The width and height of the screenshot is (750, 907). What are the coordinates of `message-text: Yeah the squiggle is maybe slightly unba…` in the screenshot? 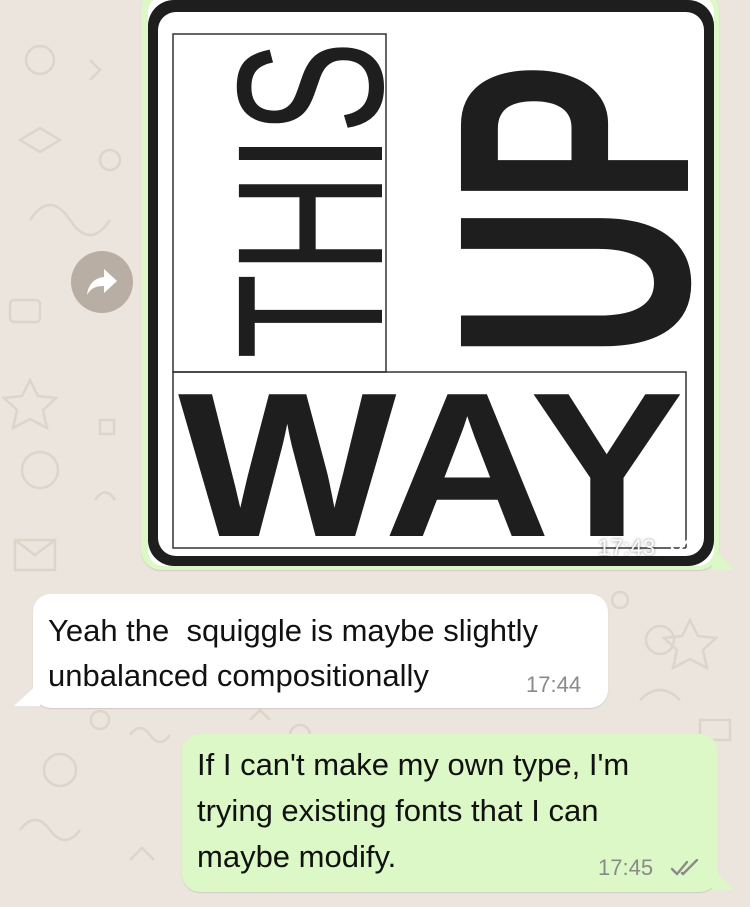 It's located at (293, 653).